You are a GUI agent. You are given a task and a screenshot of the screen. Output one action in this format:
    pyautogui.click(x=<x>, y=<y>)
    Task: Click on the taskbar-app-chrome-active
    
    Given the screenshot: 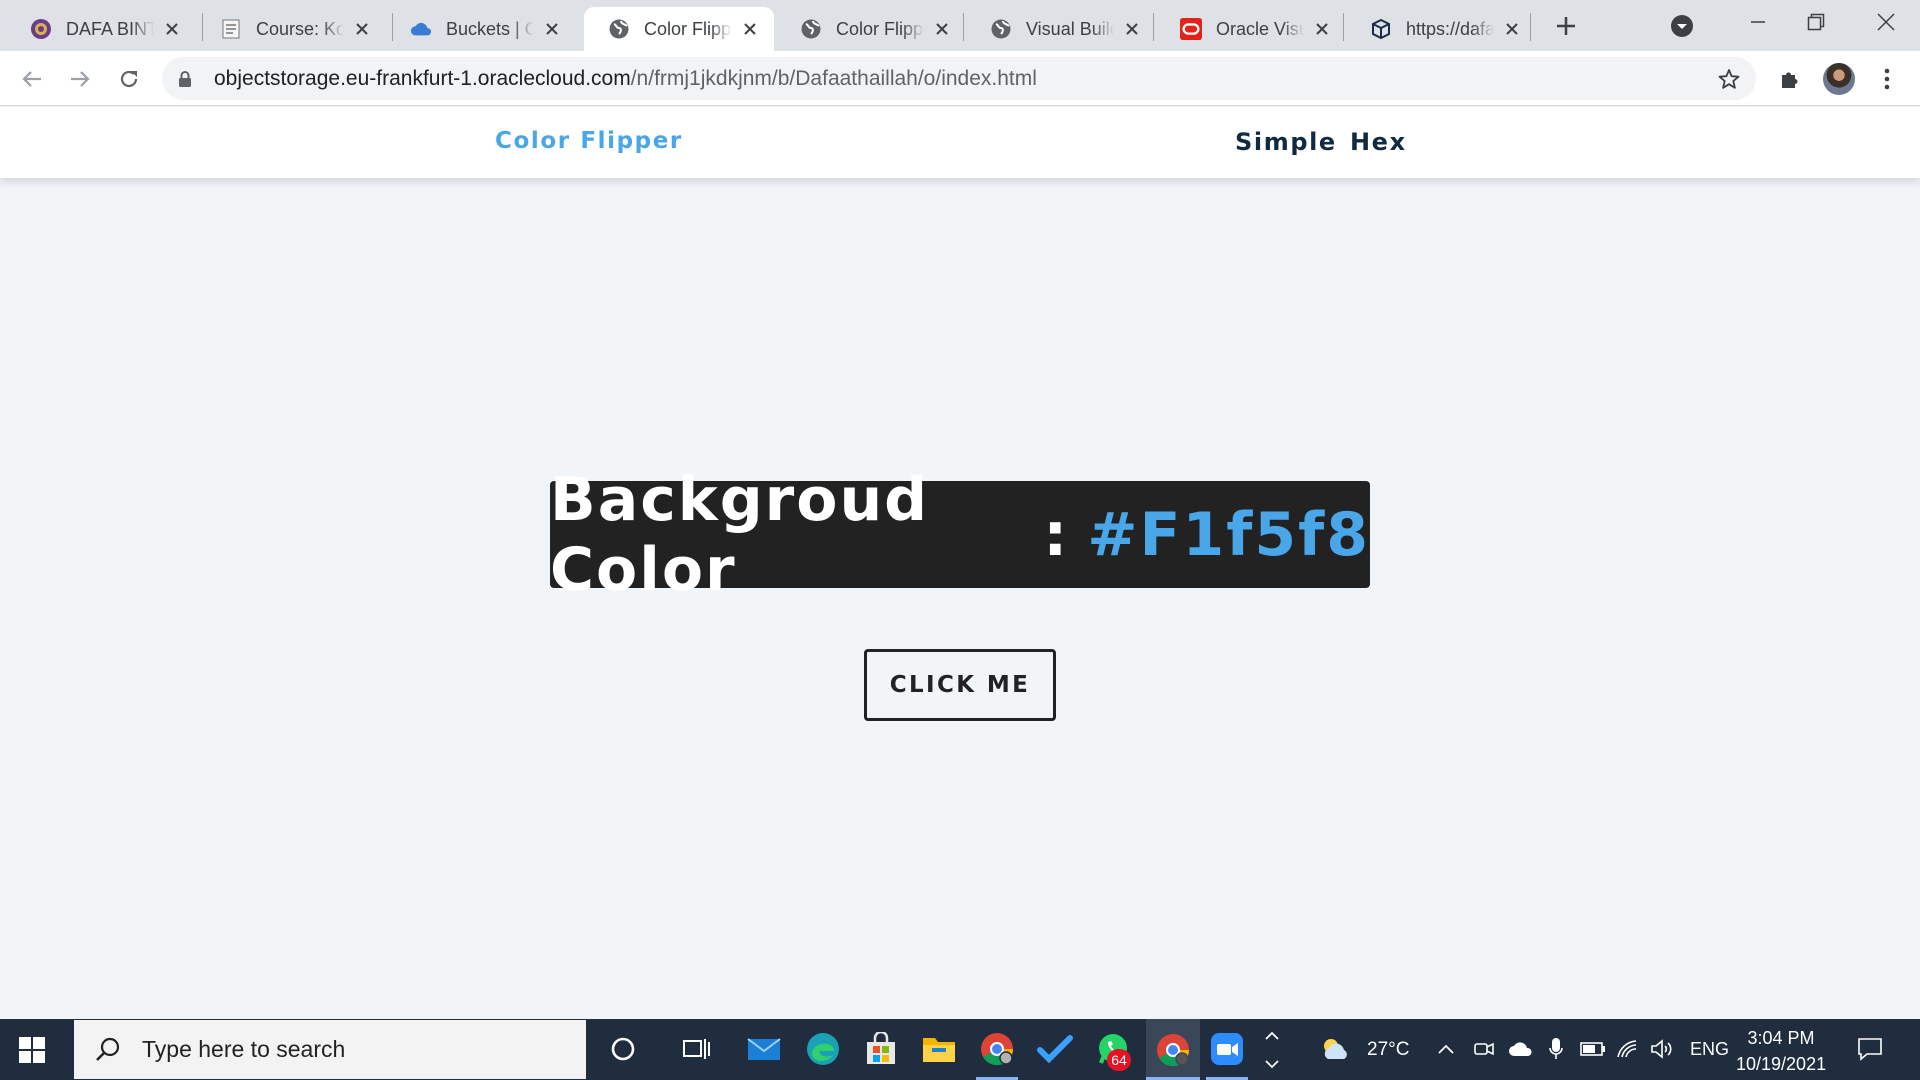 What is the action you would take?
    pyautogui.click(x=1173, y=1049)
    